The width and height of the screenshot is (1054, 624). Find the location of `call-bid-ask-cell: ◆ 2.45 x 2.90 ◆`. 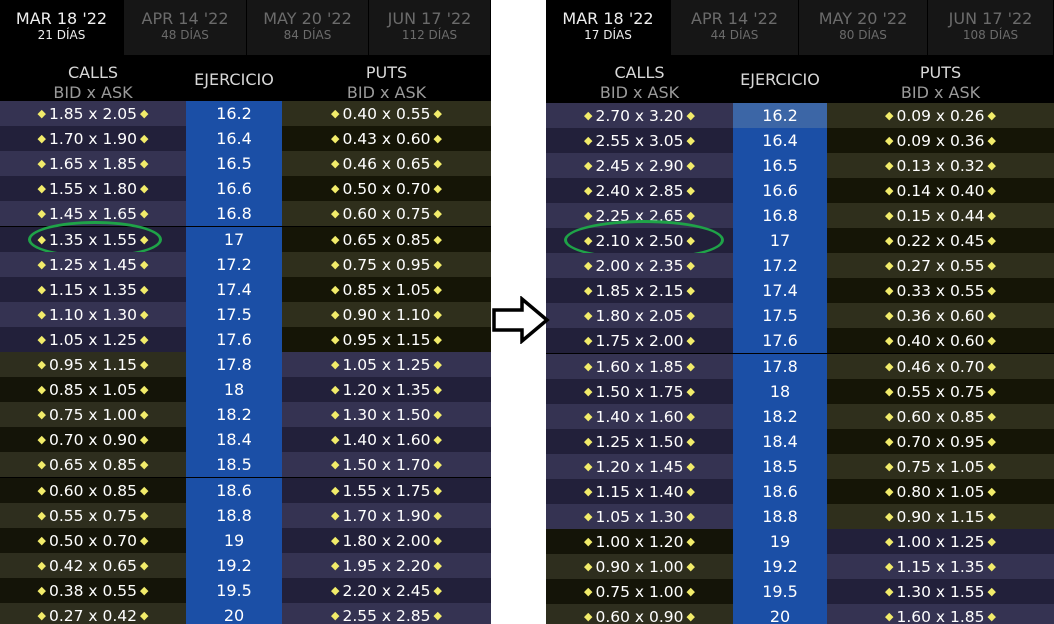

call-bid-ask-cell: ◆ 2.45 x 2.90 ◆ is located at coordinates (639, 166).